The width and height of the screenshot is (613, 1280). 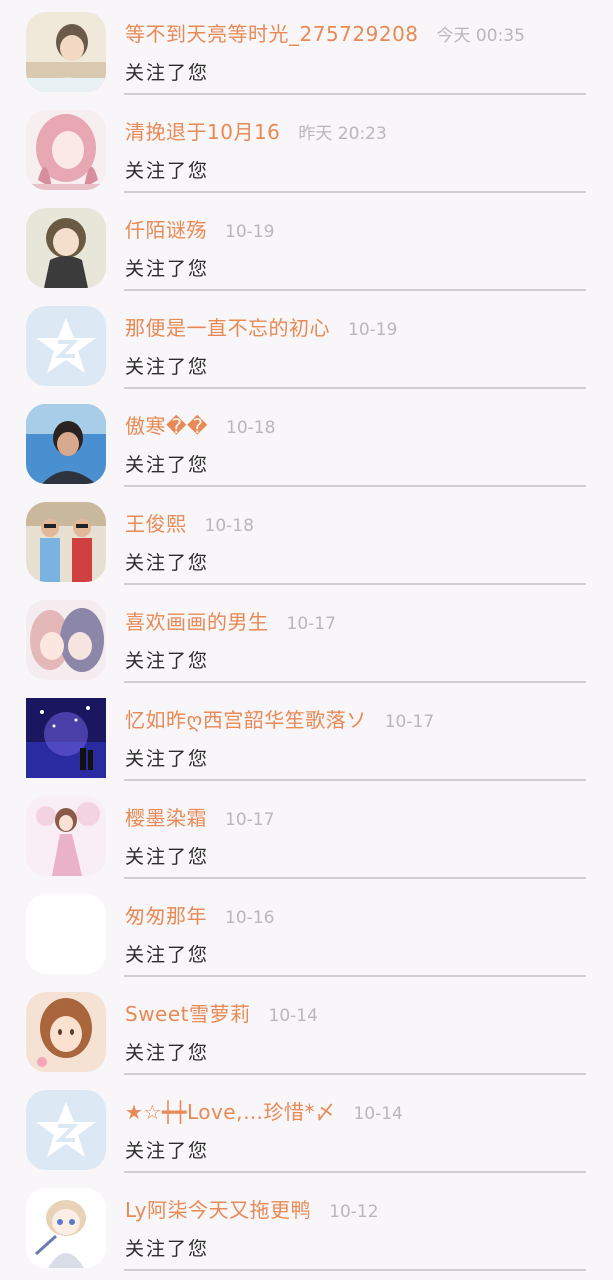 I want to click on follower-name: Ly阿柒今天又拖更鸭, so click(x=218, y=1208).